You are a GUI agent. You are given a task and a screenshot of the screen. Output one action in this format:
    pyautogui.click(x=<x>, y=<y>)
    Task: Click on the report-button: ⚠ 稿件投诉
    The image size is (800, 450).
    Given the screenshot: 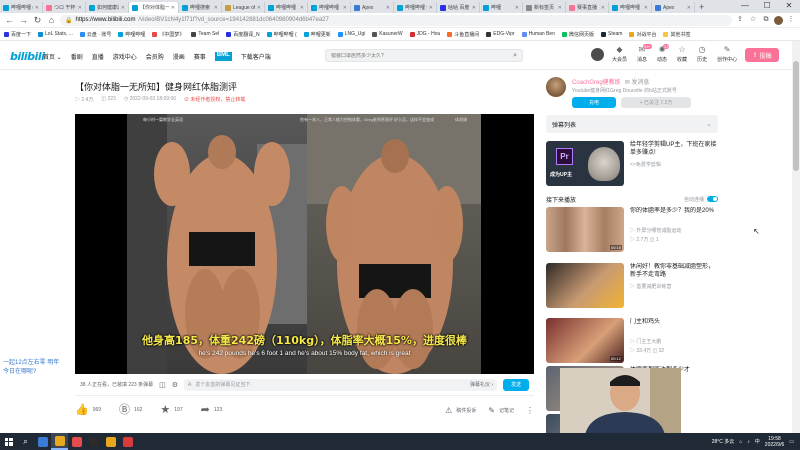 What is the action you would take?
    pyautogui.click(x=460, y=410)
    